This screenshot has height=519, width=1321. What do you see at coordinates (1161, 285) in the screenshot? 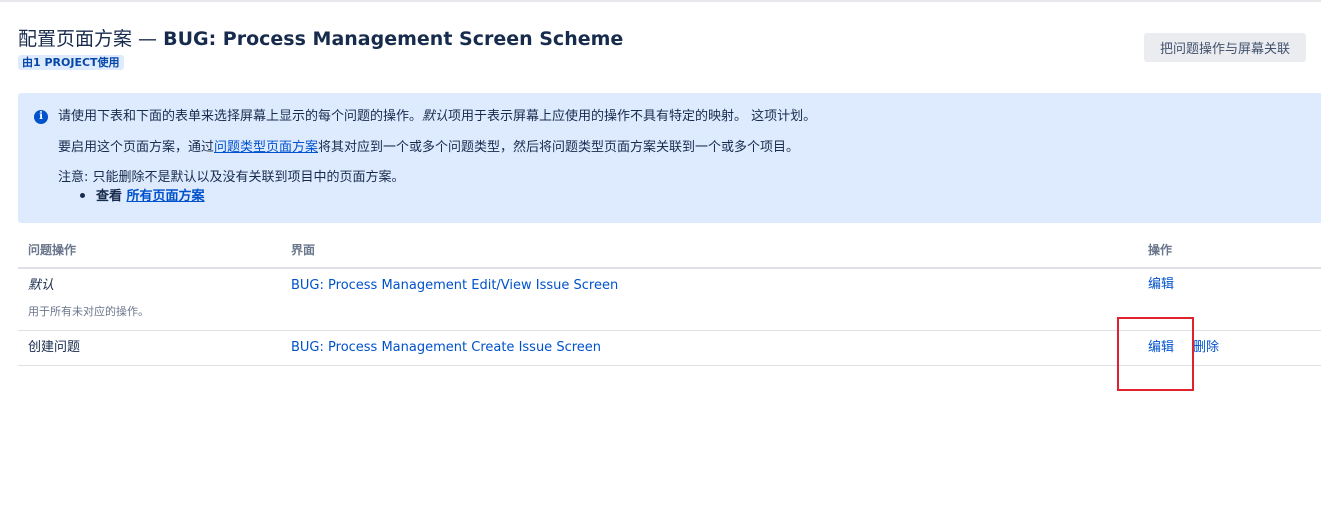
I see `row-default-edit-link: 编辑` at bounding box center [1161, 285].